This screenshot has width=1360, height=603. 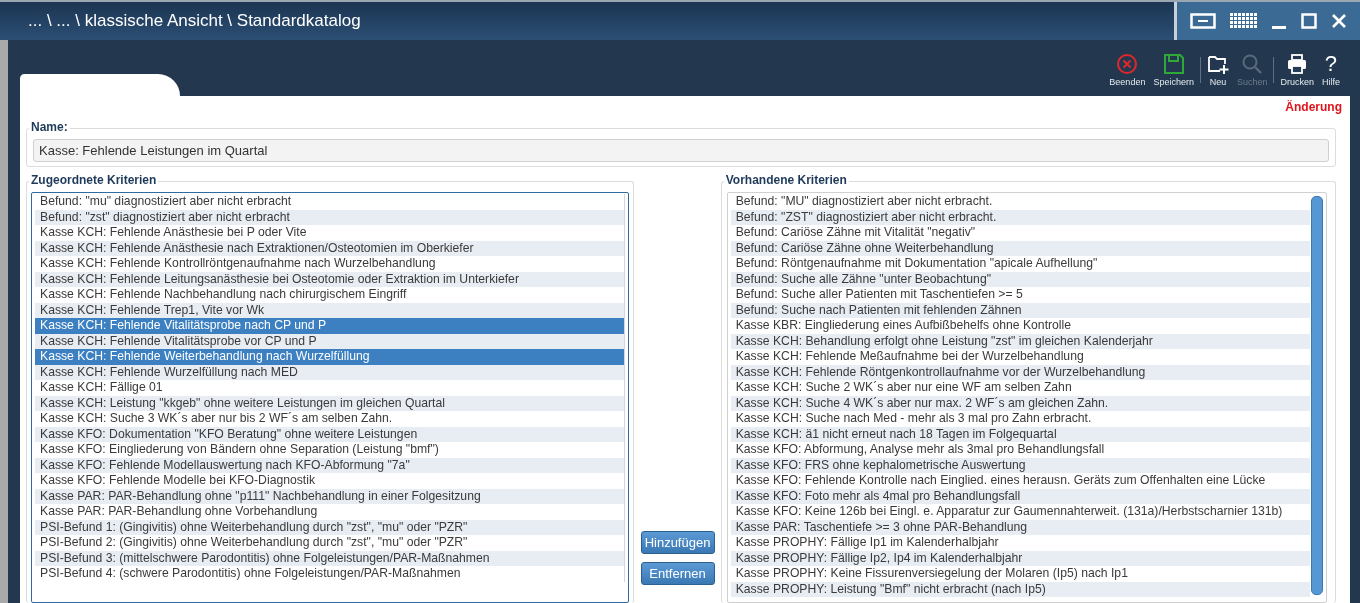 I want to click on remove-button: Entfernen, so click(x=677, y=573).